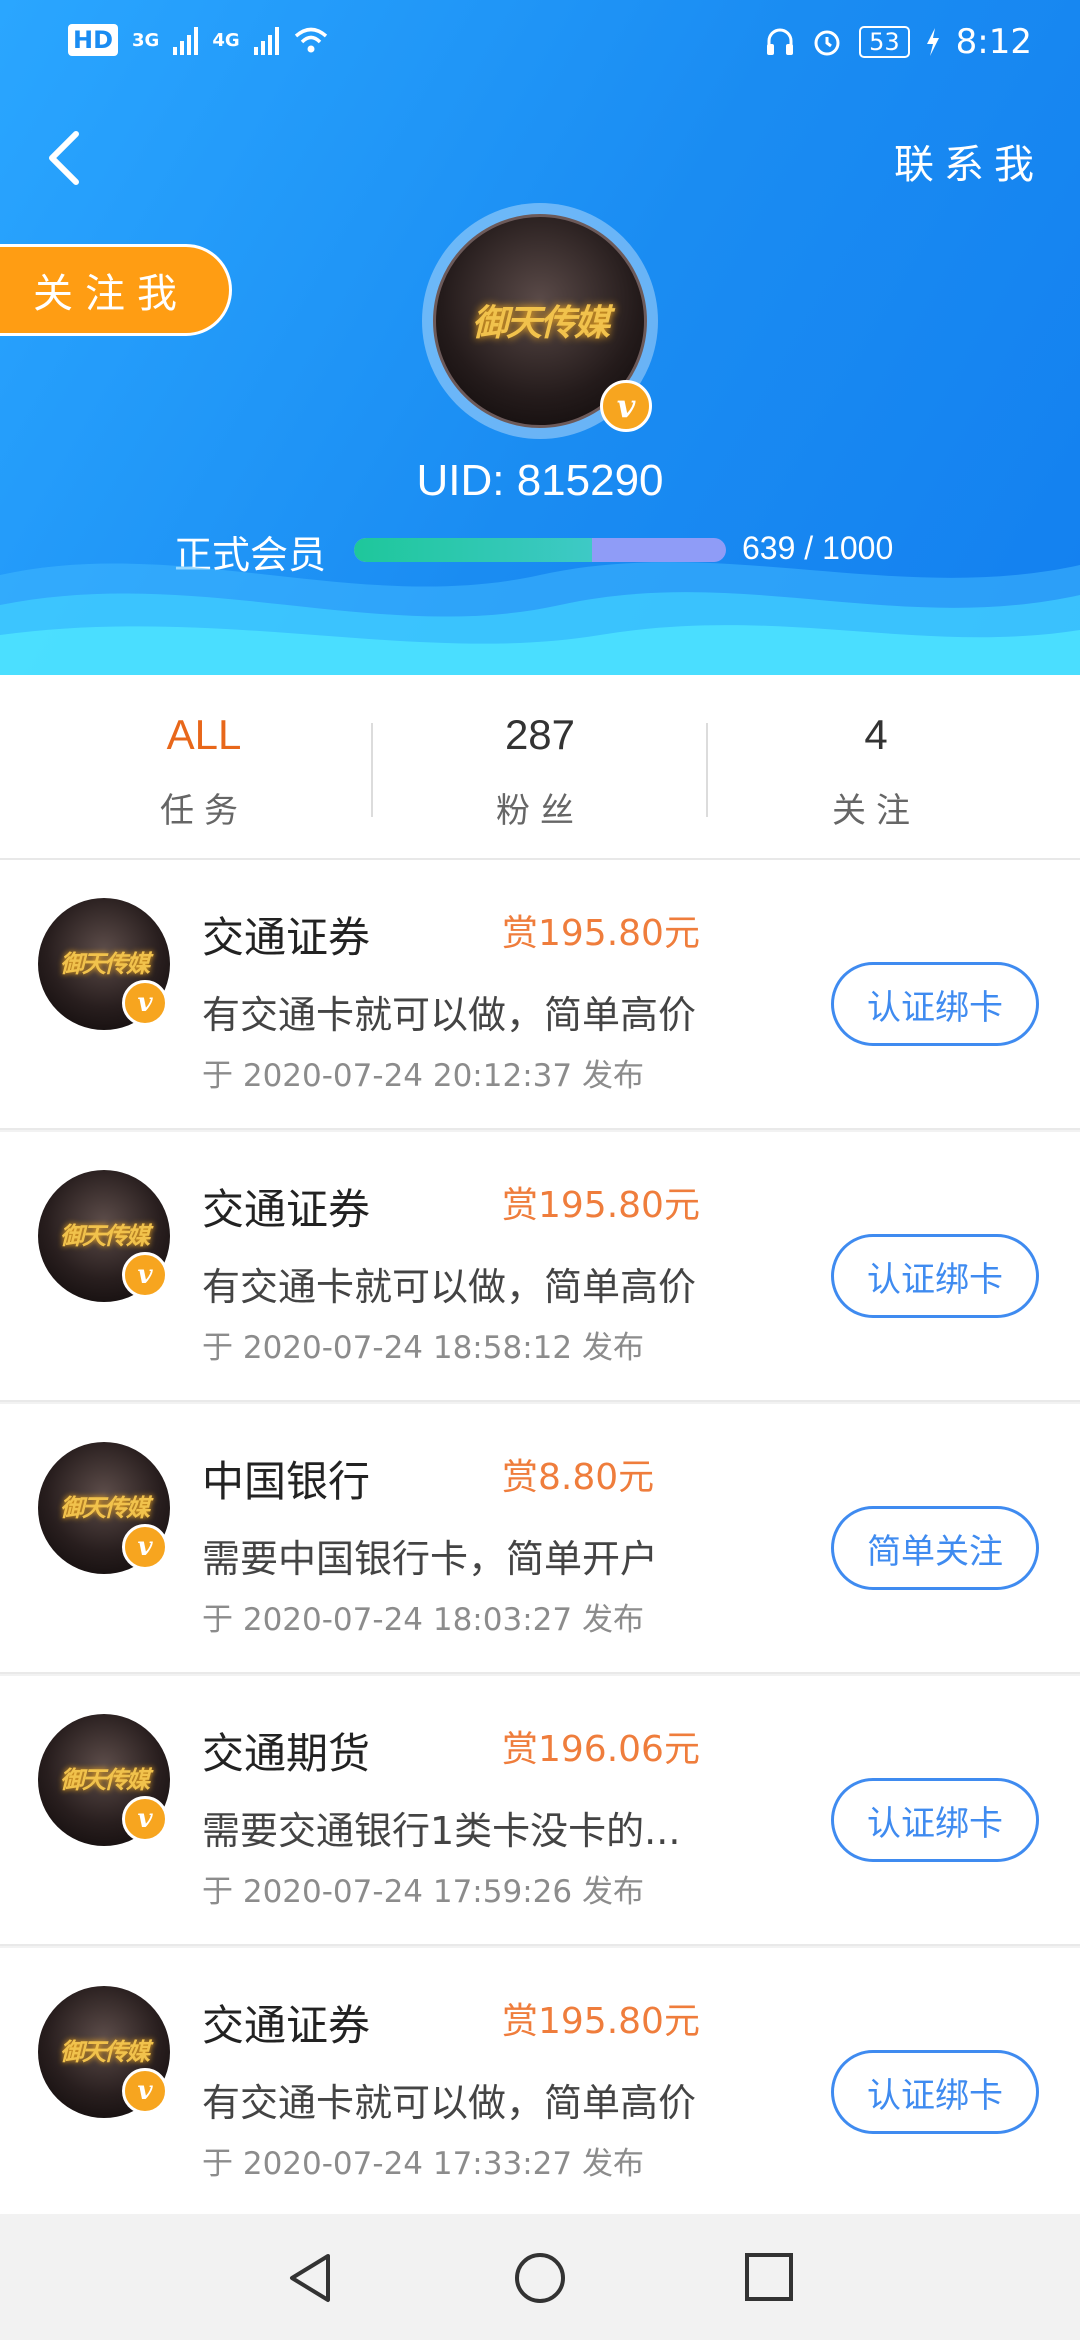 The width and height of the screenshot is (1080, 2340). I want to click on nav-back-icon, so click(310, 2278).